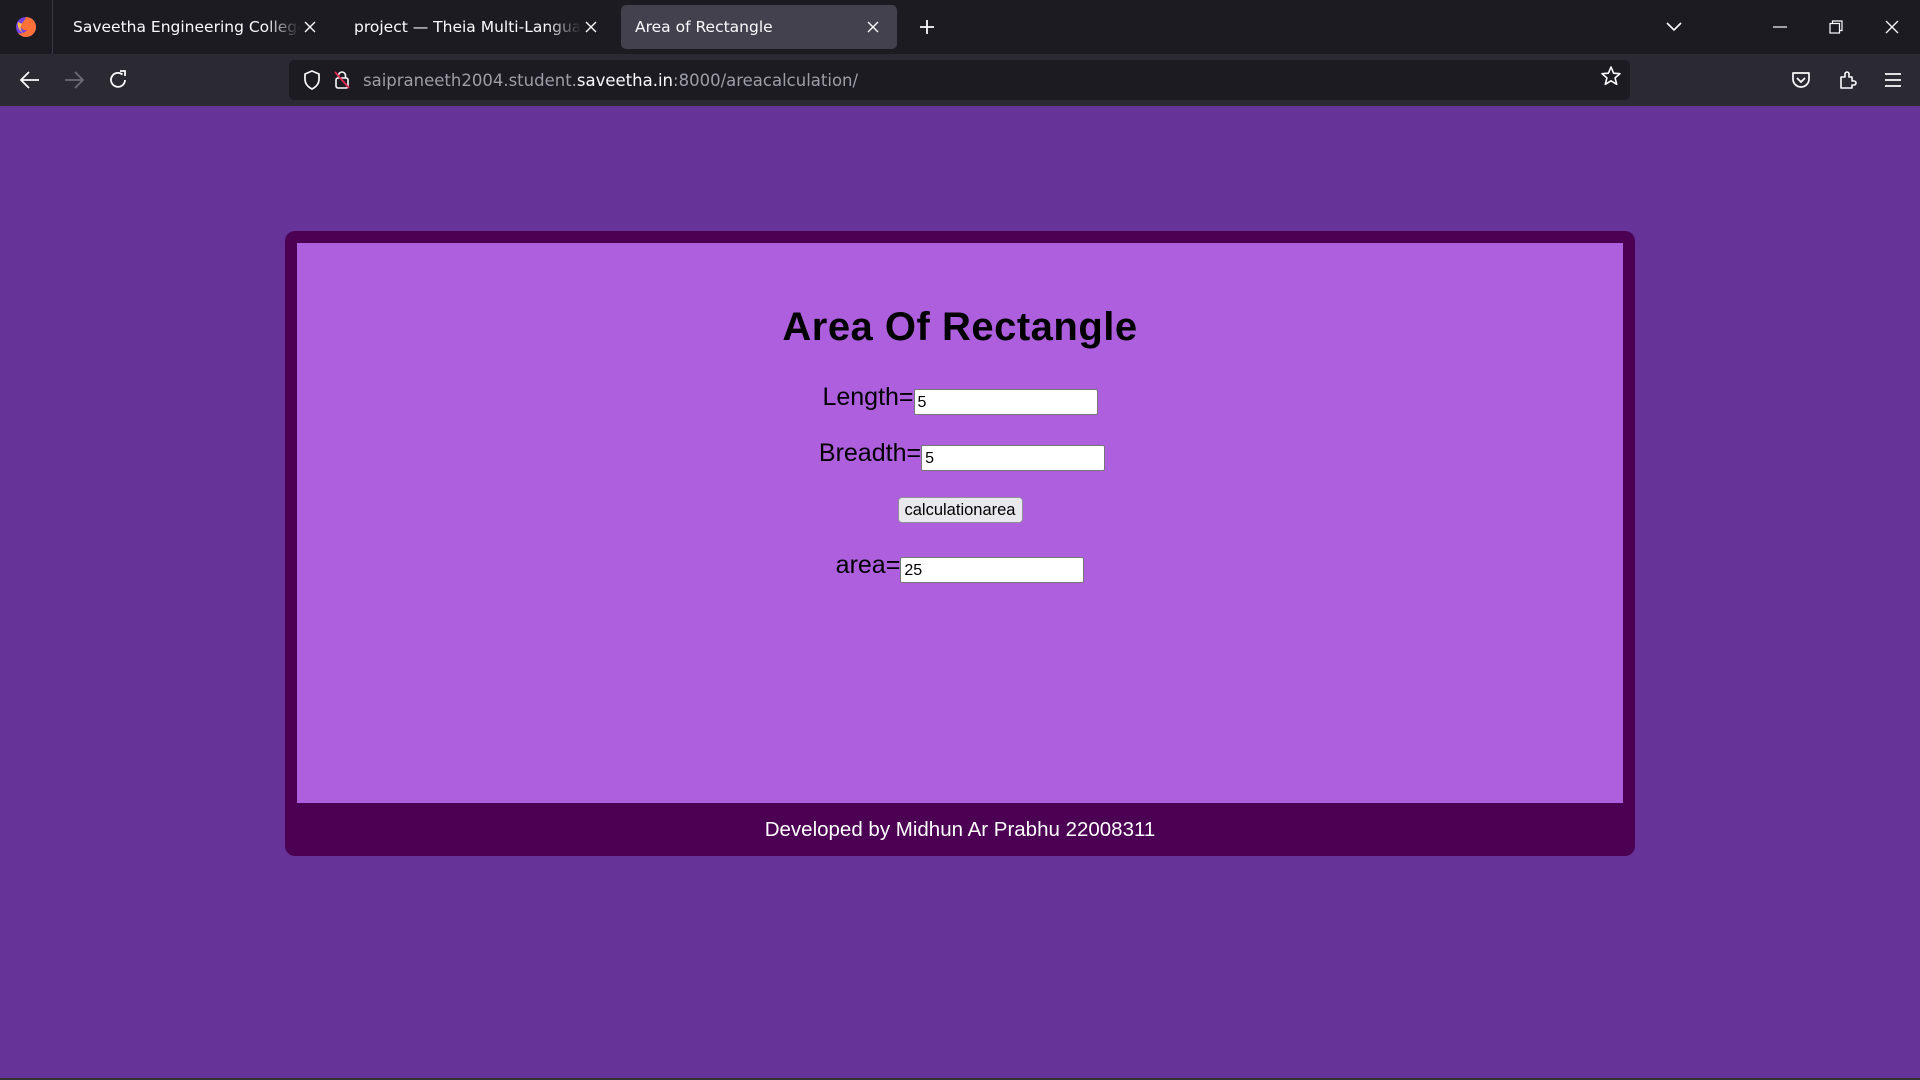 This screenshot has width=1920, height=1080. Describe the element at coordinates (186, 27) in the screenshot. I see `tab-title: Saveetha Engineering College` at that location.